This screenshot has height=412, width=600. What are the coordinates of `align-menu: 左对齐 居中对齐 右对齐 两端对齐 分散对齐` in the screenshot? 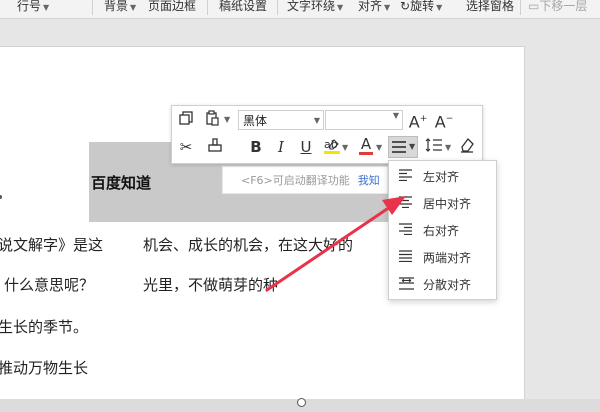 It's located at (442, 230).